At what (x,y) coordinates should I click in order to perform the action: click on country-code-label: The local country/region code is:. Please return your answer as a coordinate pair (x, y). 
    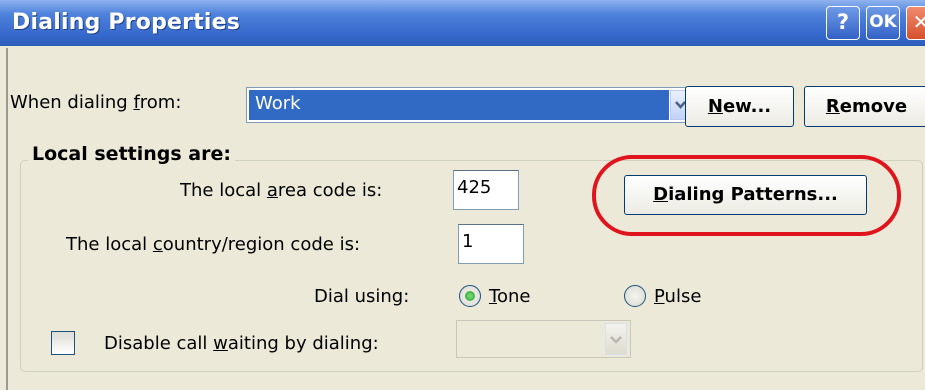
    Looking at the image, I should click on (213, 244).